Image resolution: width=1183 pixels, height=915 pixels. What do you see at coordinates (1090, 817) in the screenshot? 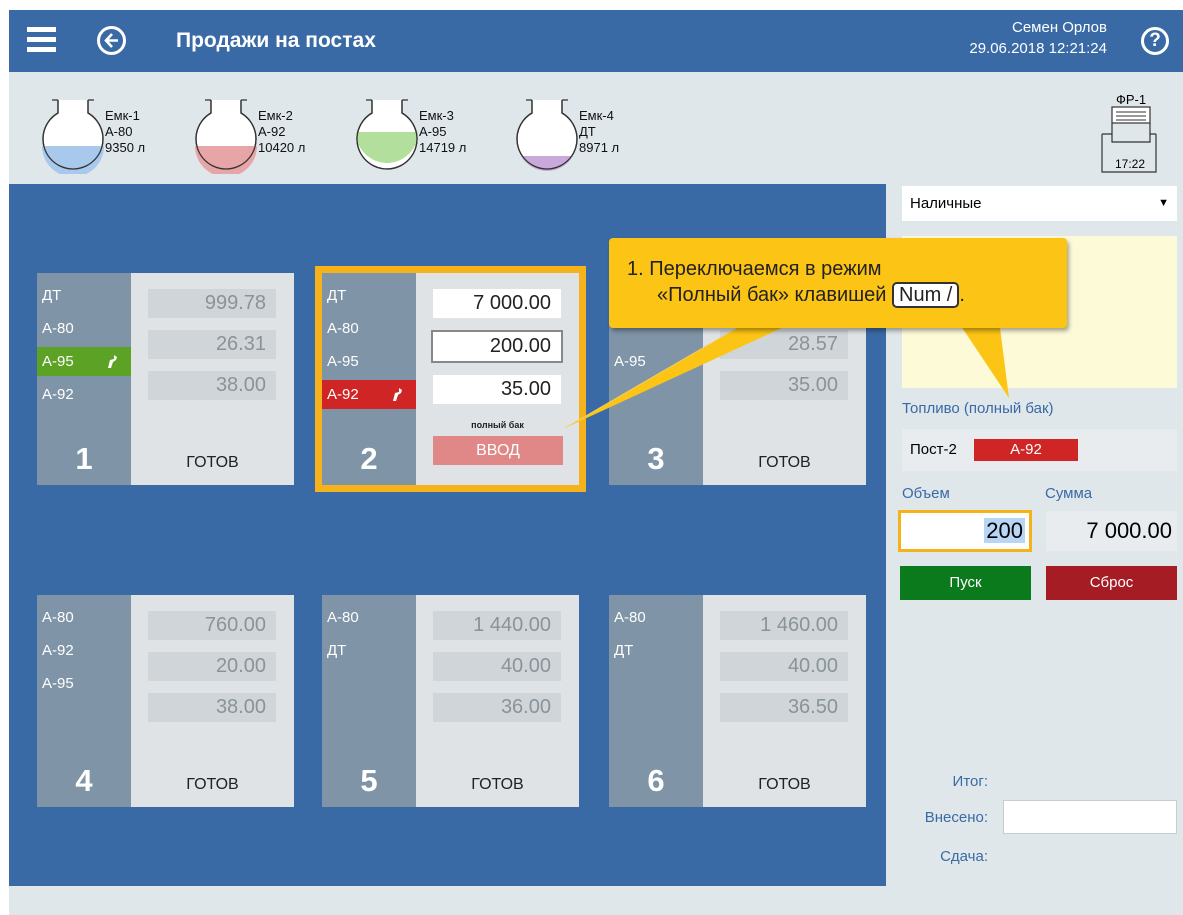
I see `paid-input` at bounding box center [1090, 817].